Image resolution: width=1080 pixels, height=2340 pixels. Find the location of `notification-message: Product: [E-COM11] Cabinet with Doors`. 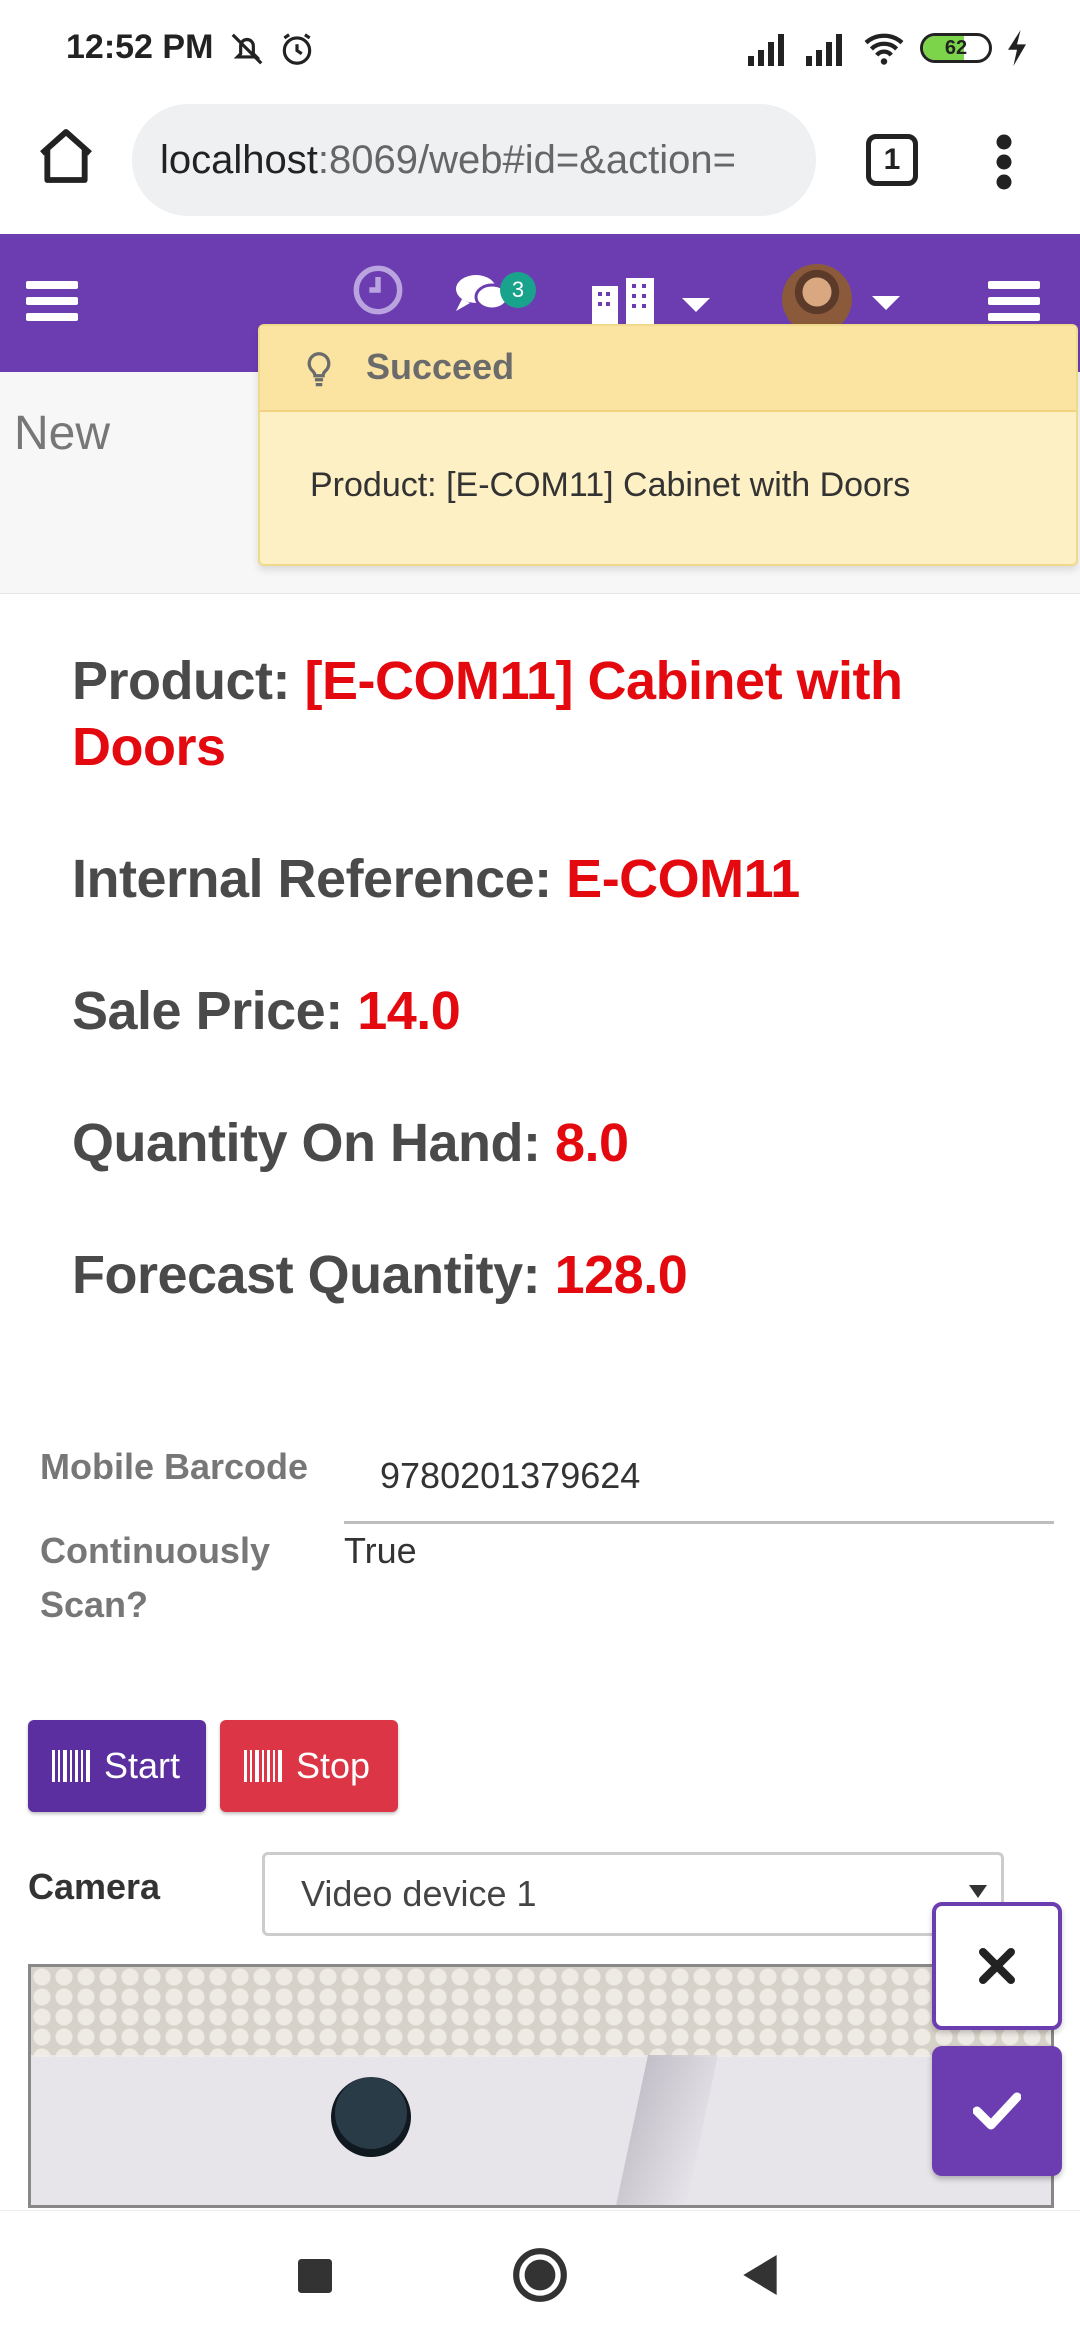

notification-message: Product: [E-COM11] Cabinet with Doors is located at coordinates (610, 485).